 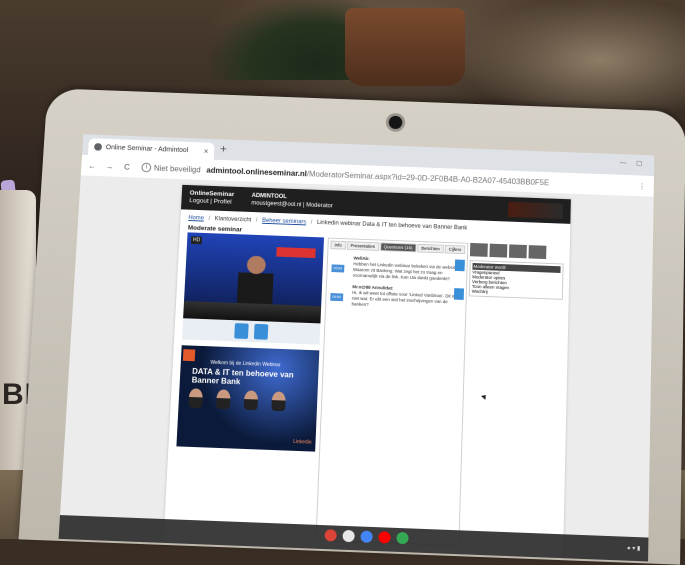 What do you see at coordinates (633, 548) in the screenshot?
I see `system-tray: ● ▾ ▮` at bounding box center [633, 548].